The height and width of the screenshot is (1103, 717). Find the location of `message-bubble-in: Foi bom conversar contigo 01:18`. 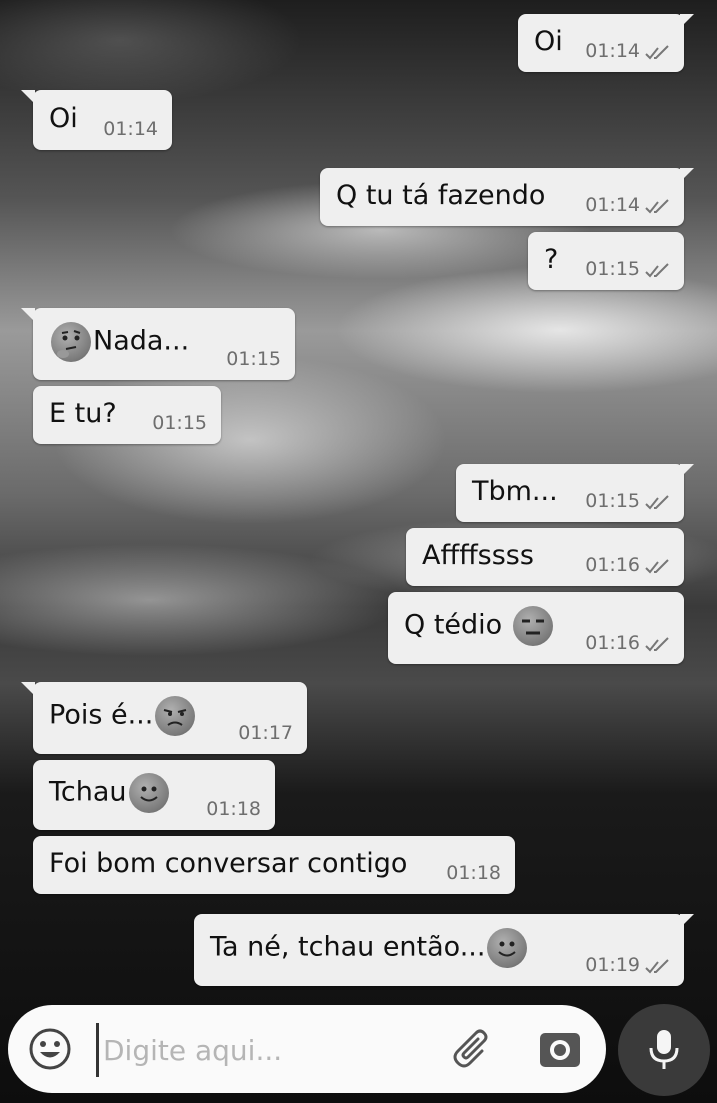

message-bubble-in: Foi bom conversar contigo 01:18 is located at coordinates (274, 865).